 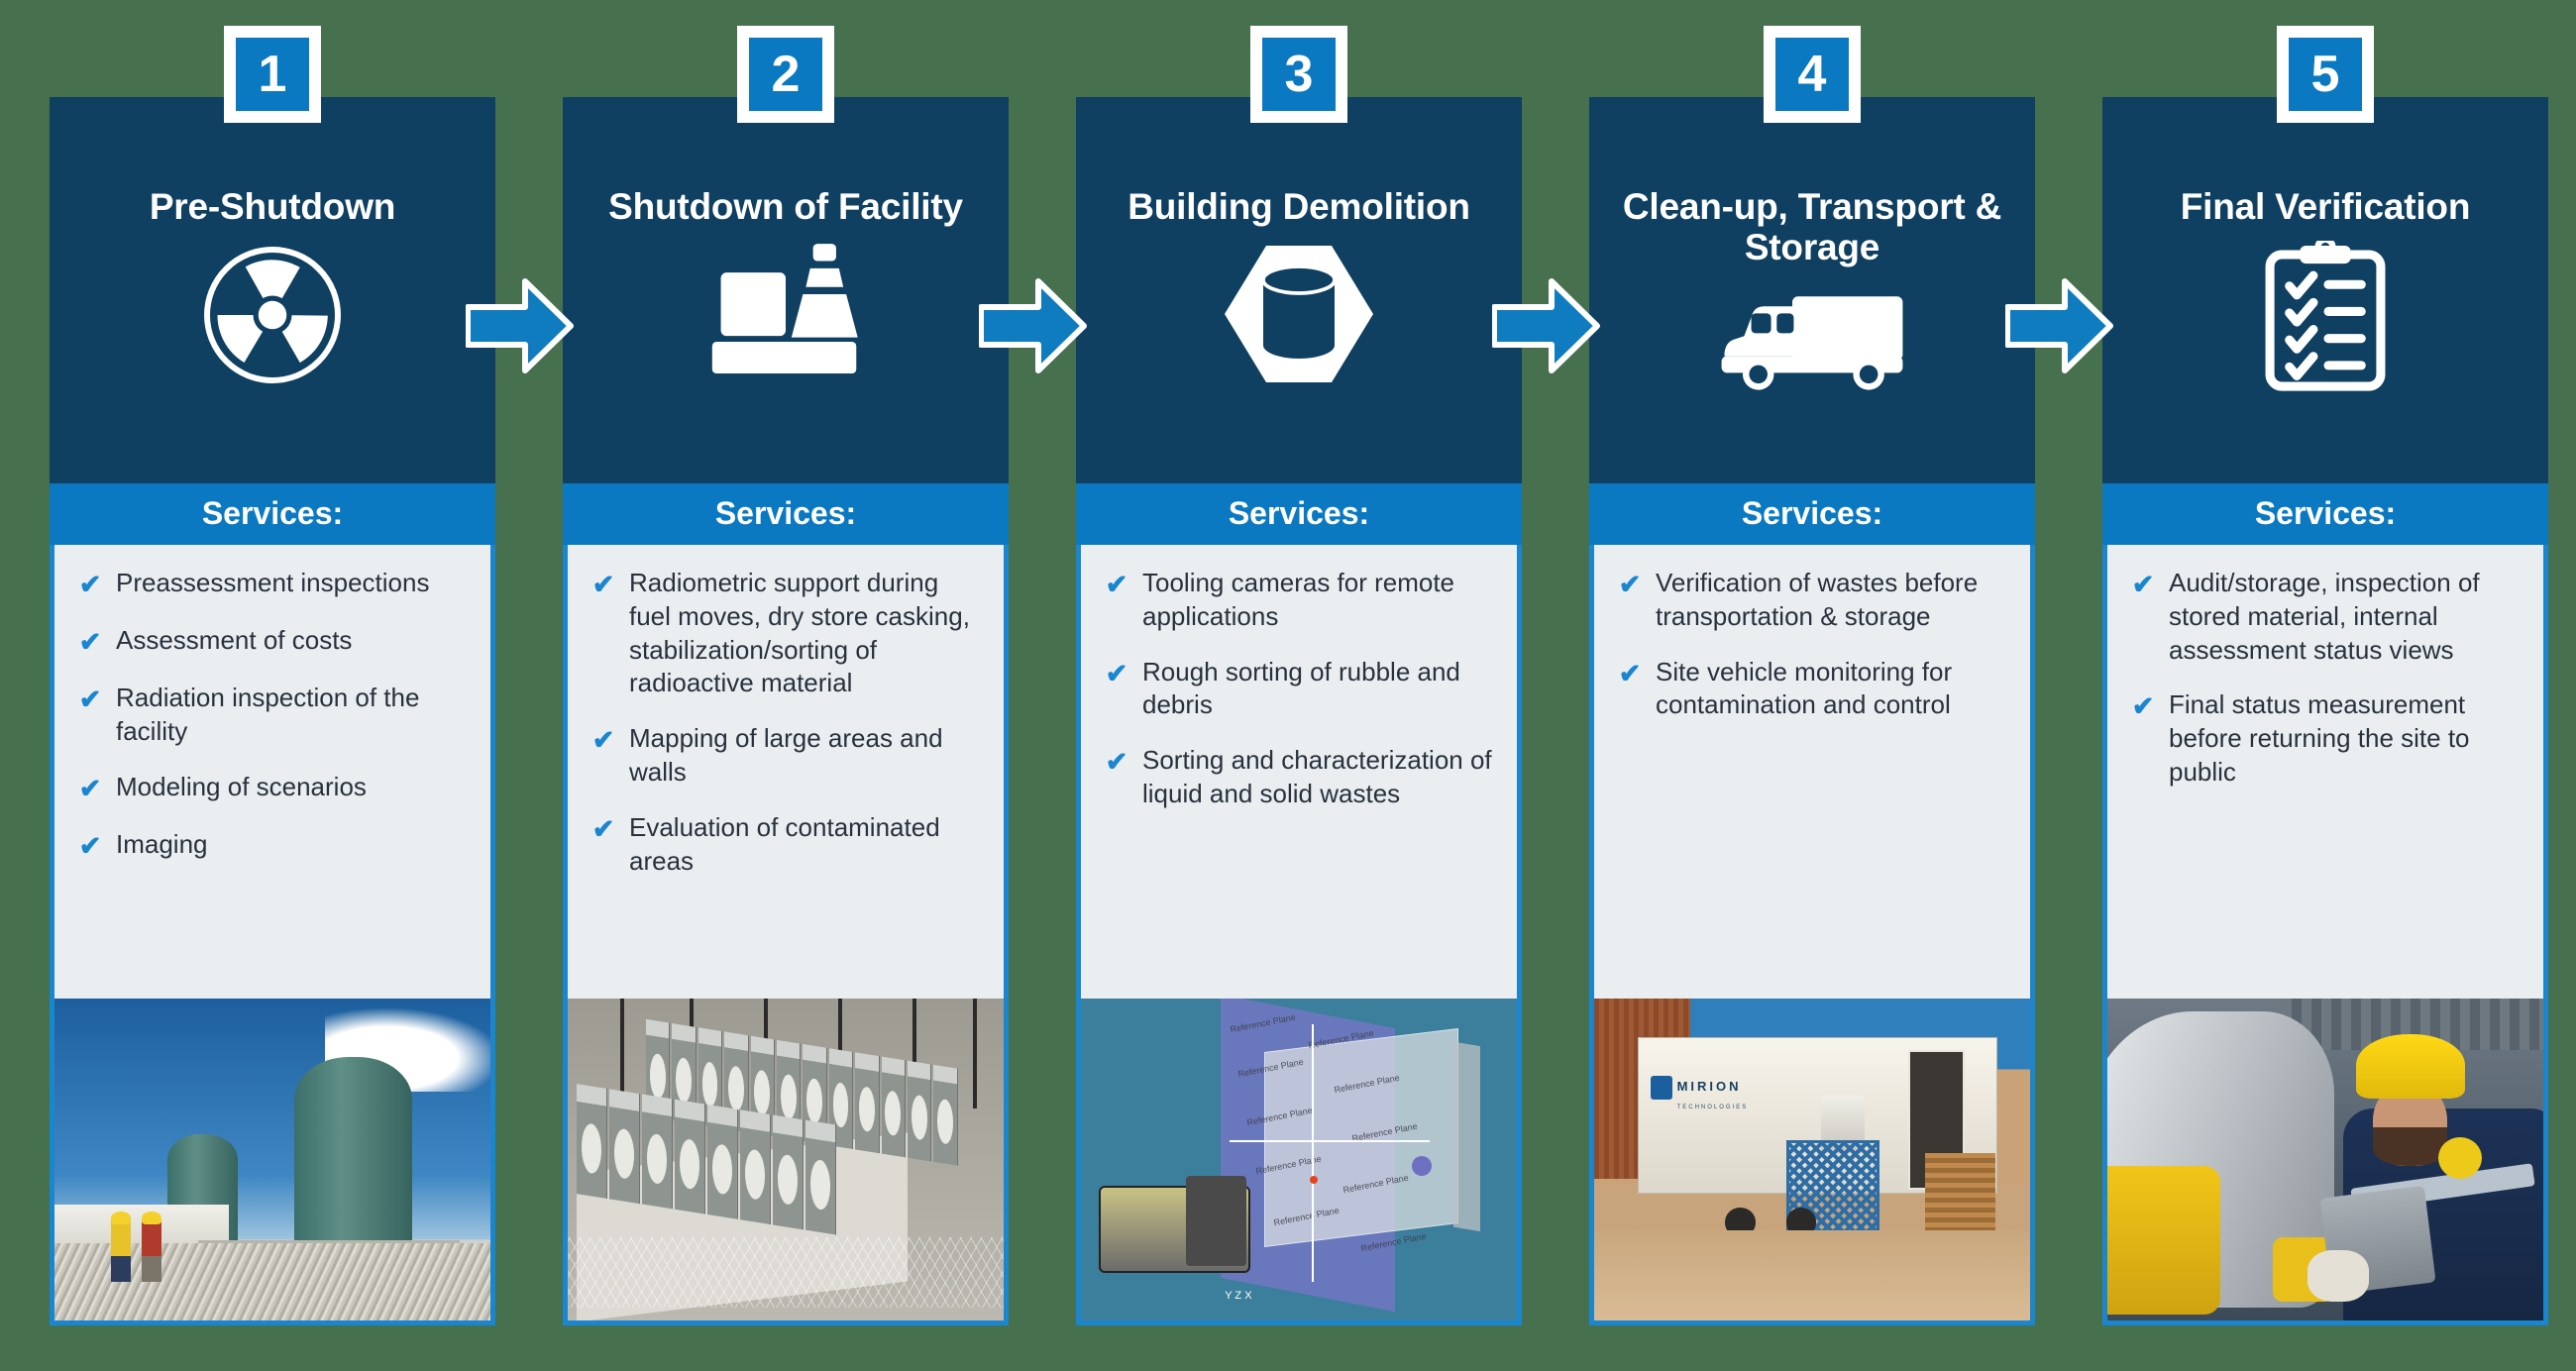 What do you see at coordinates (1299, 362) in the screenshot?
I see `hexagon-cylinder-icon` at bounding box center [1299, 362].